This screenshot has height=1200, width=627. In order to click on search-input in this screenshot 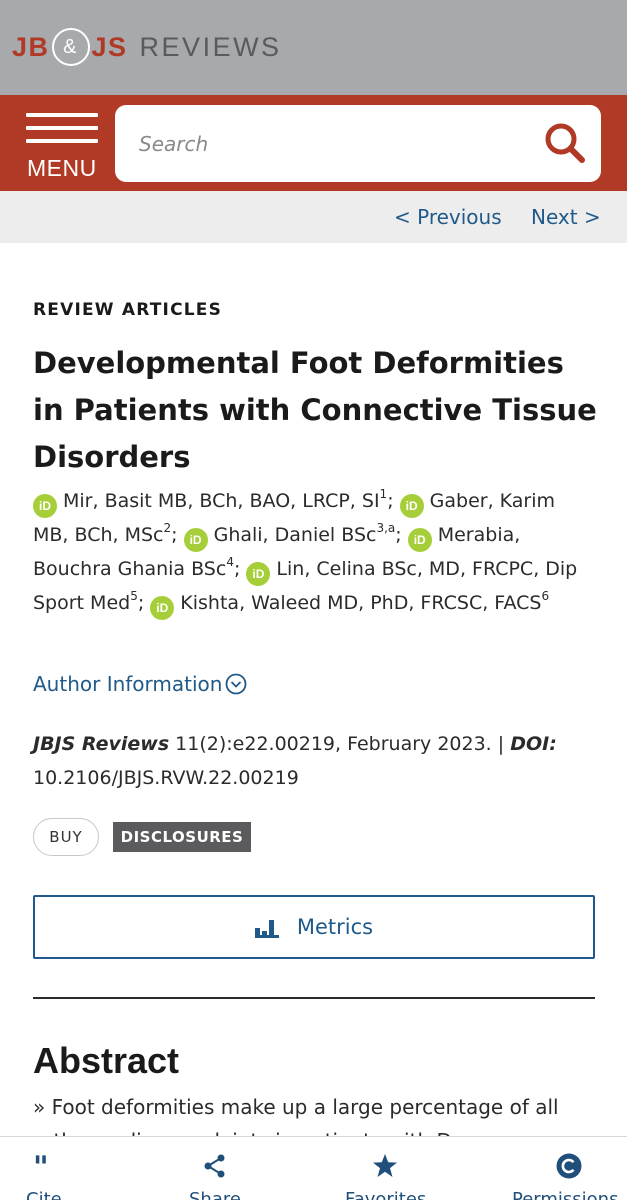, I will do `click(325, 143)`.